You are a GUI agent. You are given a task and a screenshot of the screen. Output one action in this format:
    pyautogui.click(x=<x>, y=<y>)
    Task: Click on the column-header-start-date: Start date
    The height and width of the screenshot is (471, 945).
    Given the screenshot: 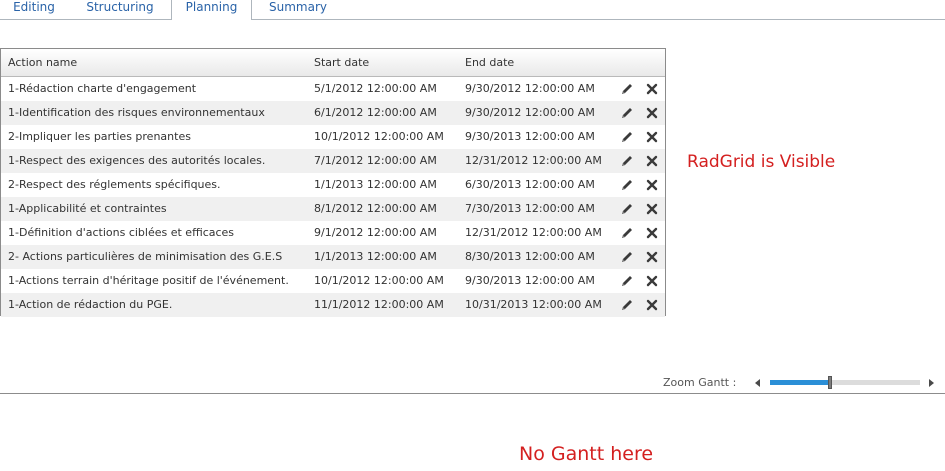 What is the action you would take?
    pyautogui.click(x=341, y=62)
    